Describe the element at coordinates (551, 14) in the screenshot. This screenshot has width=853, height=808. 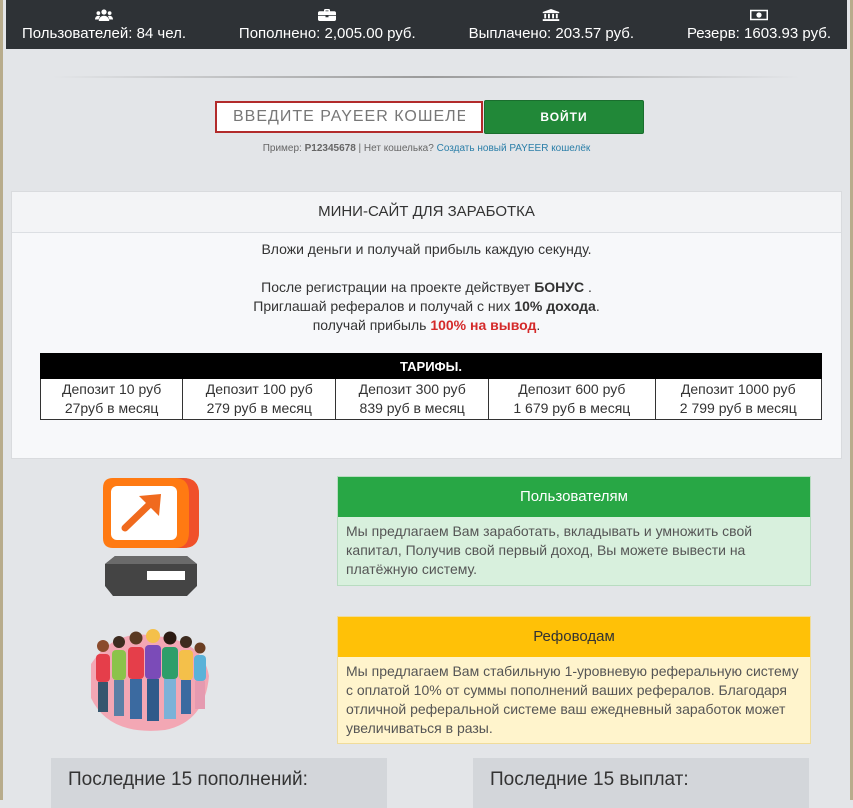
I see `bank-icon` at that location.